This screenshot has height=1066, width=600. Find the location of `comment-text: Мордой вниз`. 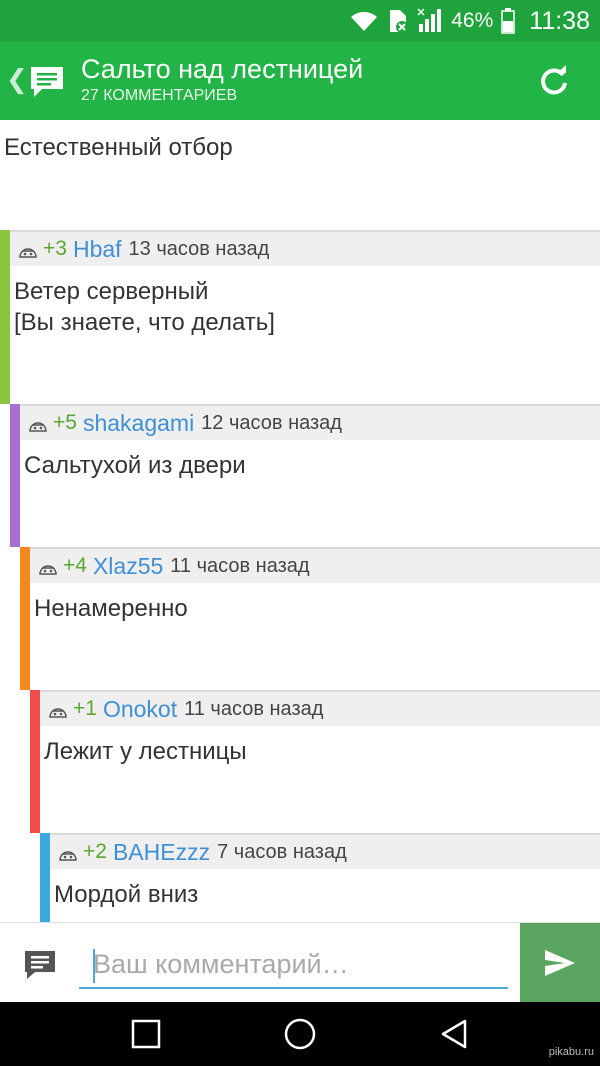

comment-text: Мордой вниз is located at coordinates (126, 894).